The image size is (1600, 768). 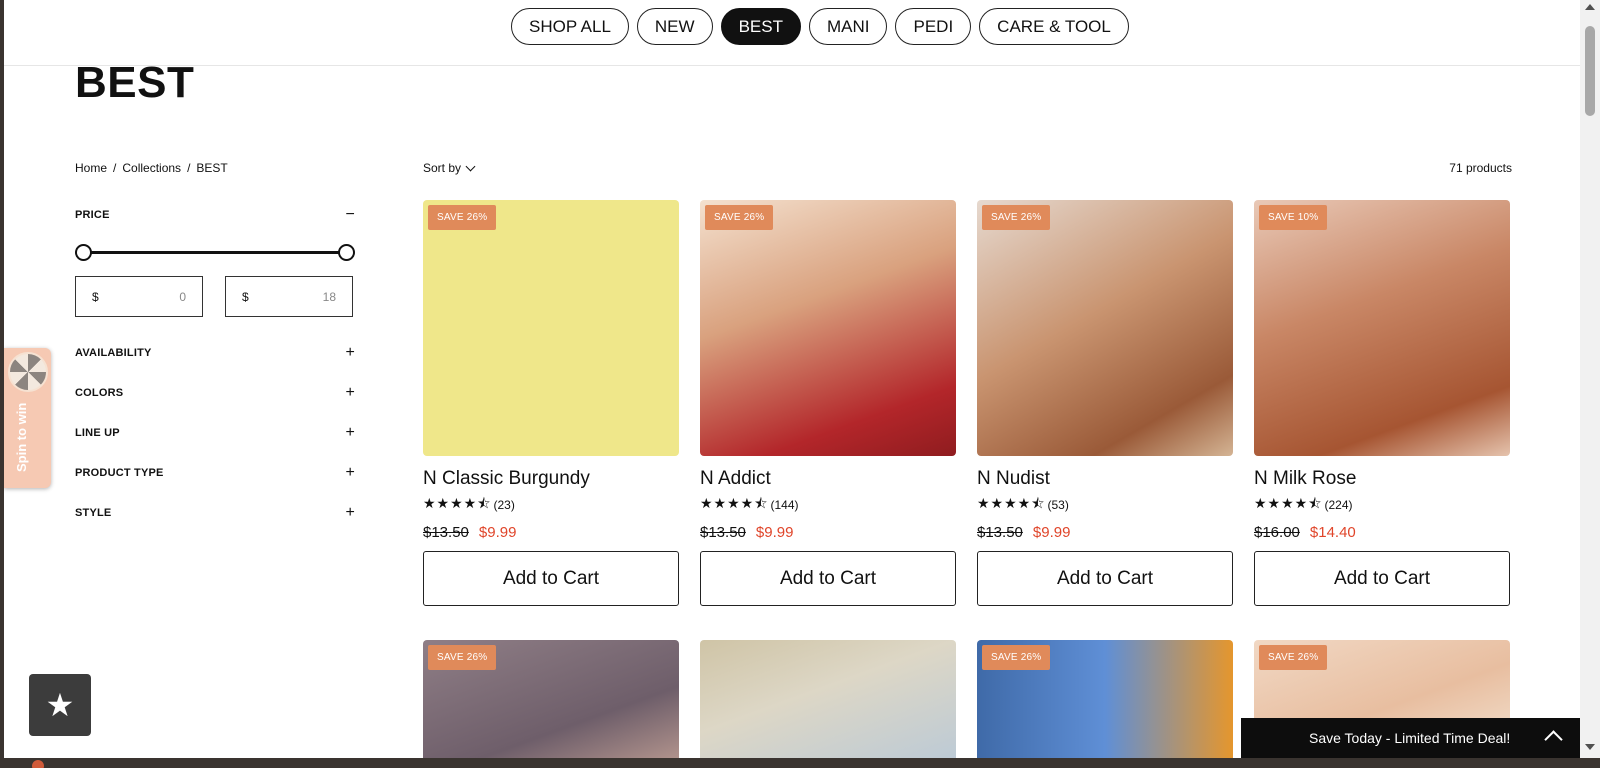 What do you see at coordinates (113, 353) in the screenshot?
I see `filter-label: AVAILABILITY` at bounding box center [113, 353].